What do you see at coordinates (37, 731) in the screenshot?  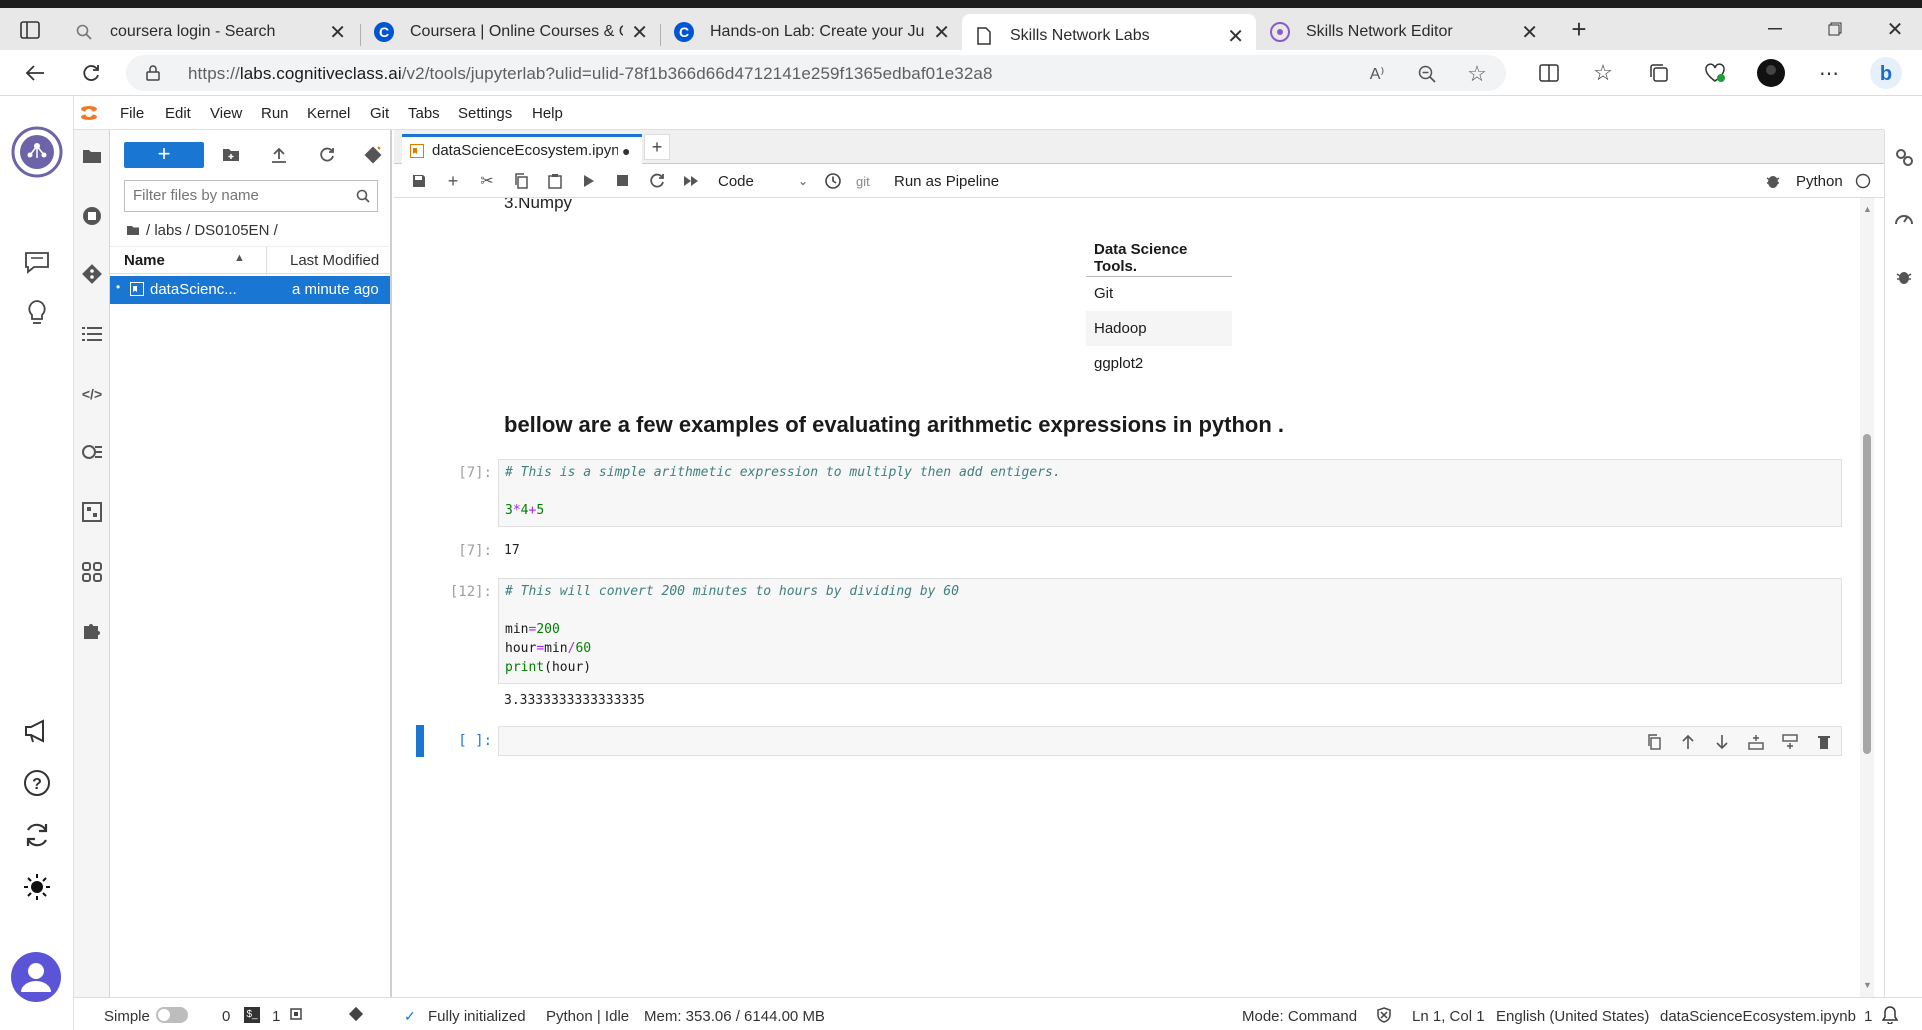 I see `announcement-icon` at bounding box center [37, 731].